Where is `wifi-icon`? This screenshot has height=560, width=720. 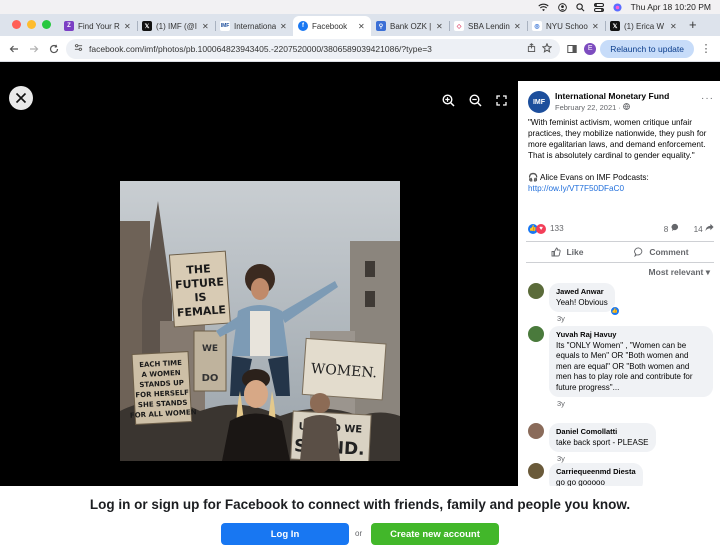 wifi-icon is located at coordinates (543, 7).